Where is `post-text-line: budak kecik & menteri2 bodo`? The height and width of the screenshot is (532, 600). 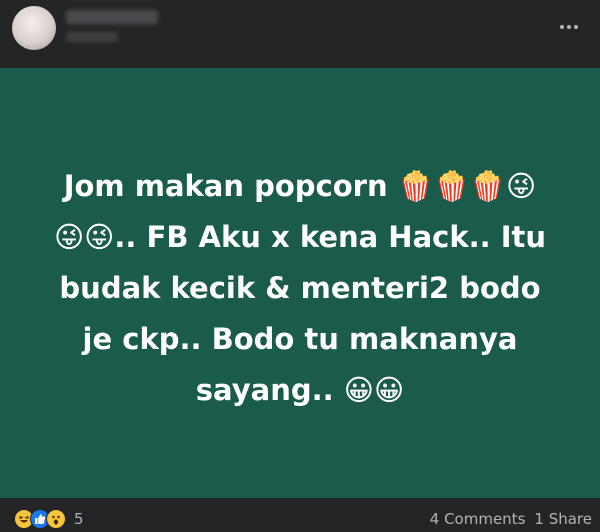 post-text-line: budak kecik & menteri2 bodo is located at coordinates (300, 287).